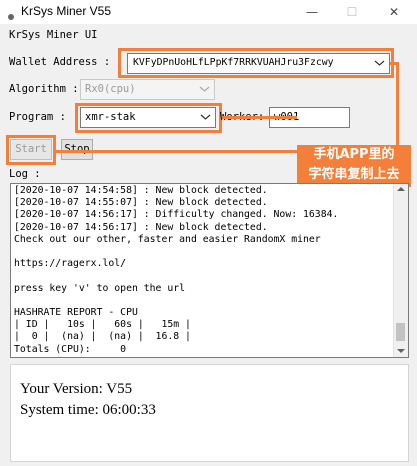 This screenshot has height=466, width=417. Describe the element at coordinates (148, 117) in the screenshot. I see `program-dropdown: xmr-stak` at that location.